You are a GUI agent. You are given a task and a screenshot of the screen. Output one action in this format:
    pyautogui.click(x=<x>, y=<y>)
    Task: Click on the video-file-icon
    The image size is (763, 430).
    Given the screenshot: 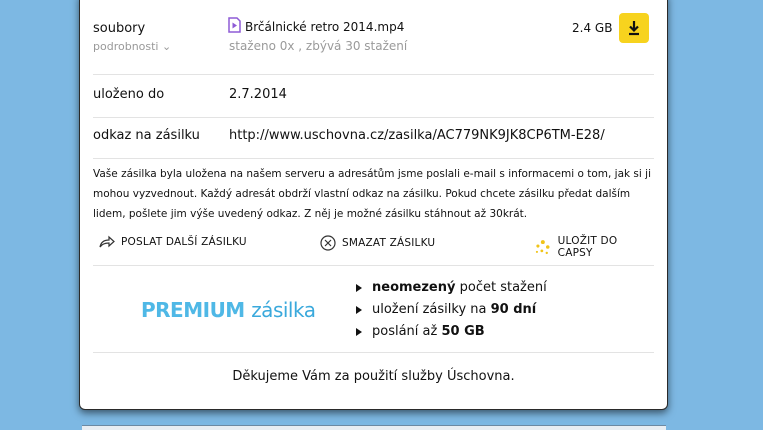 What is the action you would take?
    pyautogui.click(x=234, y=25)
    